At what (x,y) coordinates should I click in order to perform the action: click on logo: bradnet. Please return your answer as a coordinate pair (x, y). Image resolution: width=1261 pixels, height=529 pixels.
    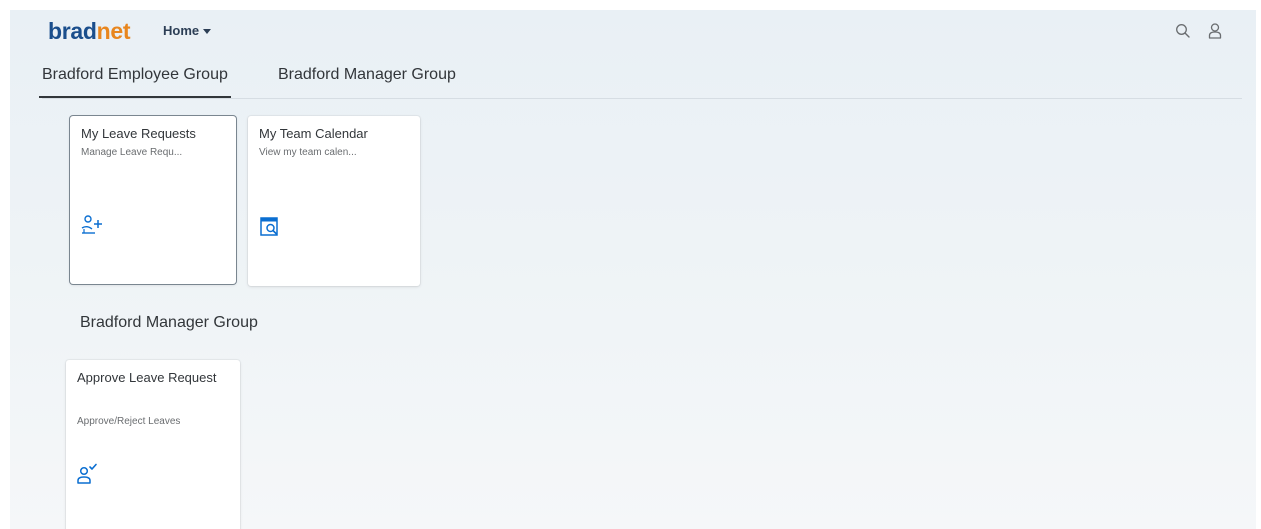
    Looking at the image, I should click on (89, 31).